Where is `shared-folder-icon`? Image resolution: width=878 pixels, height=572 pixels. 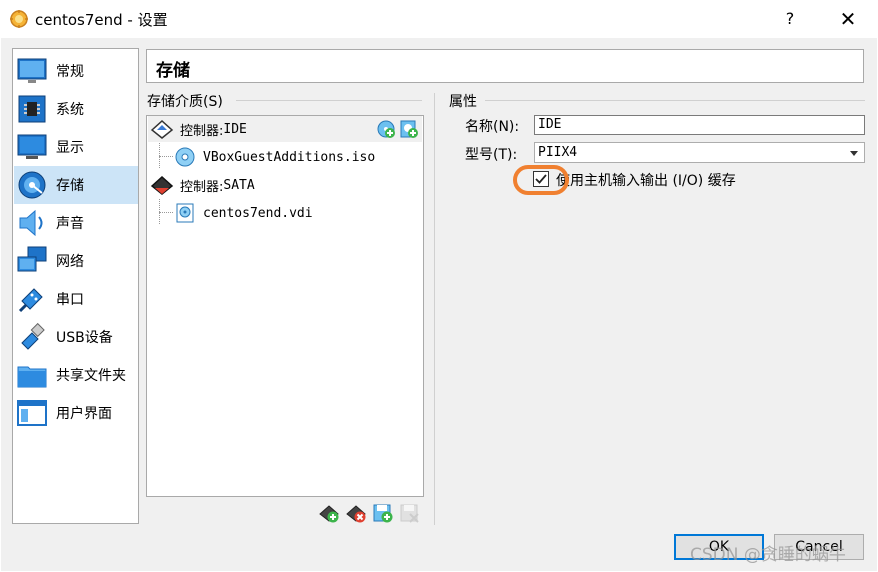 shared-folder-icon is located at coordinates (32, 375).